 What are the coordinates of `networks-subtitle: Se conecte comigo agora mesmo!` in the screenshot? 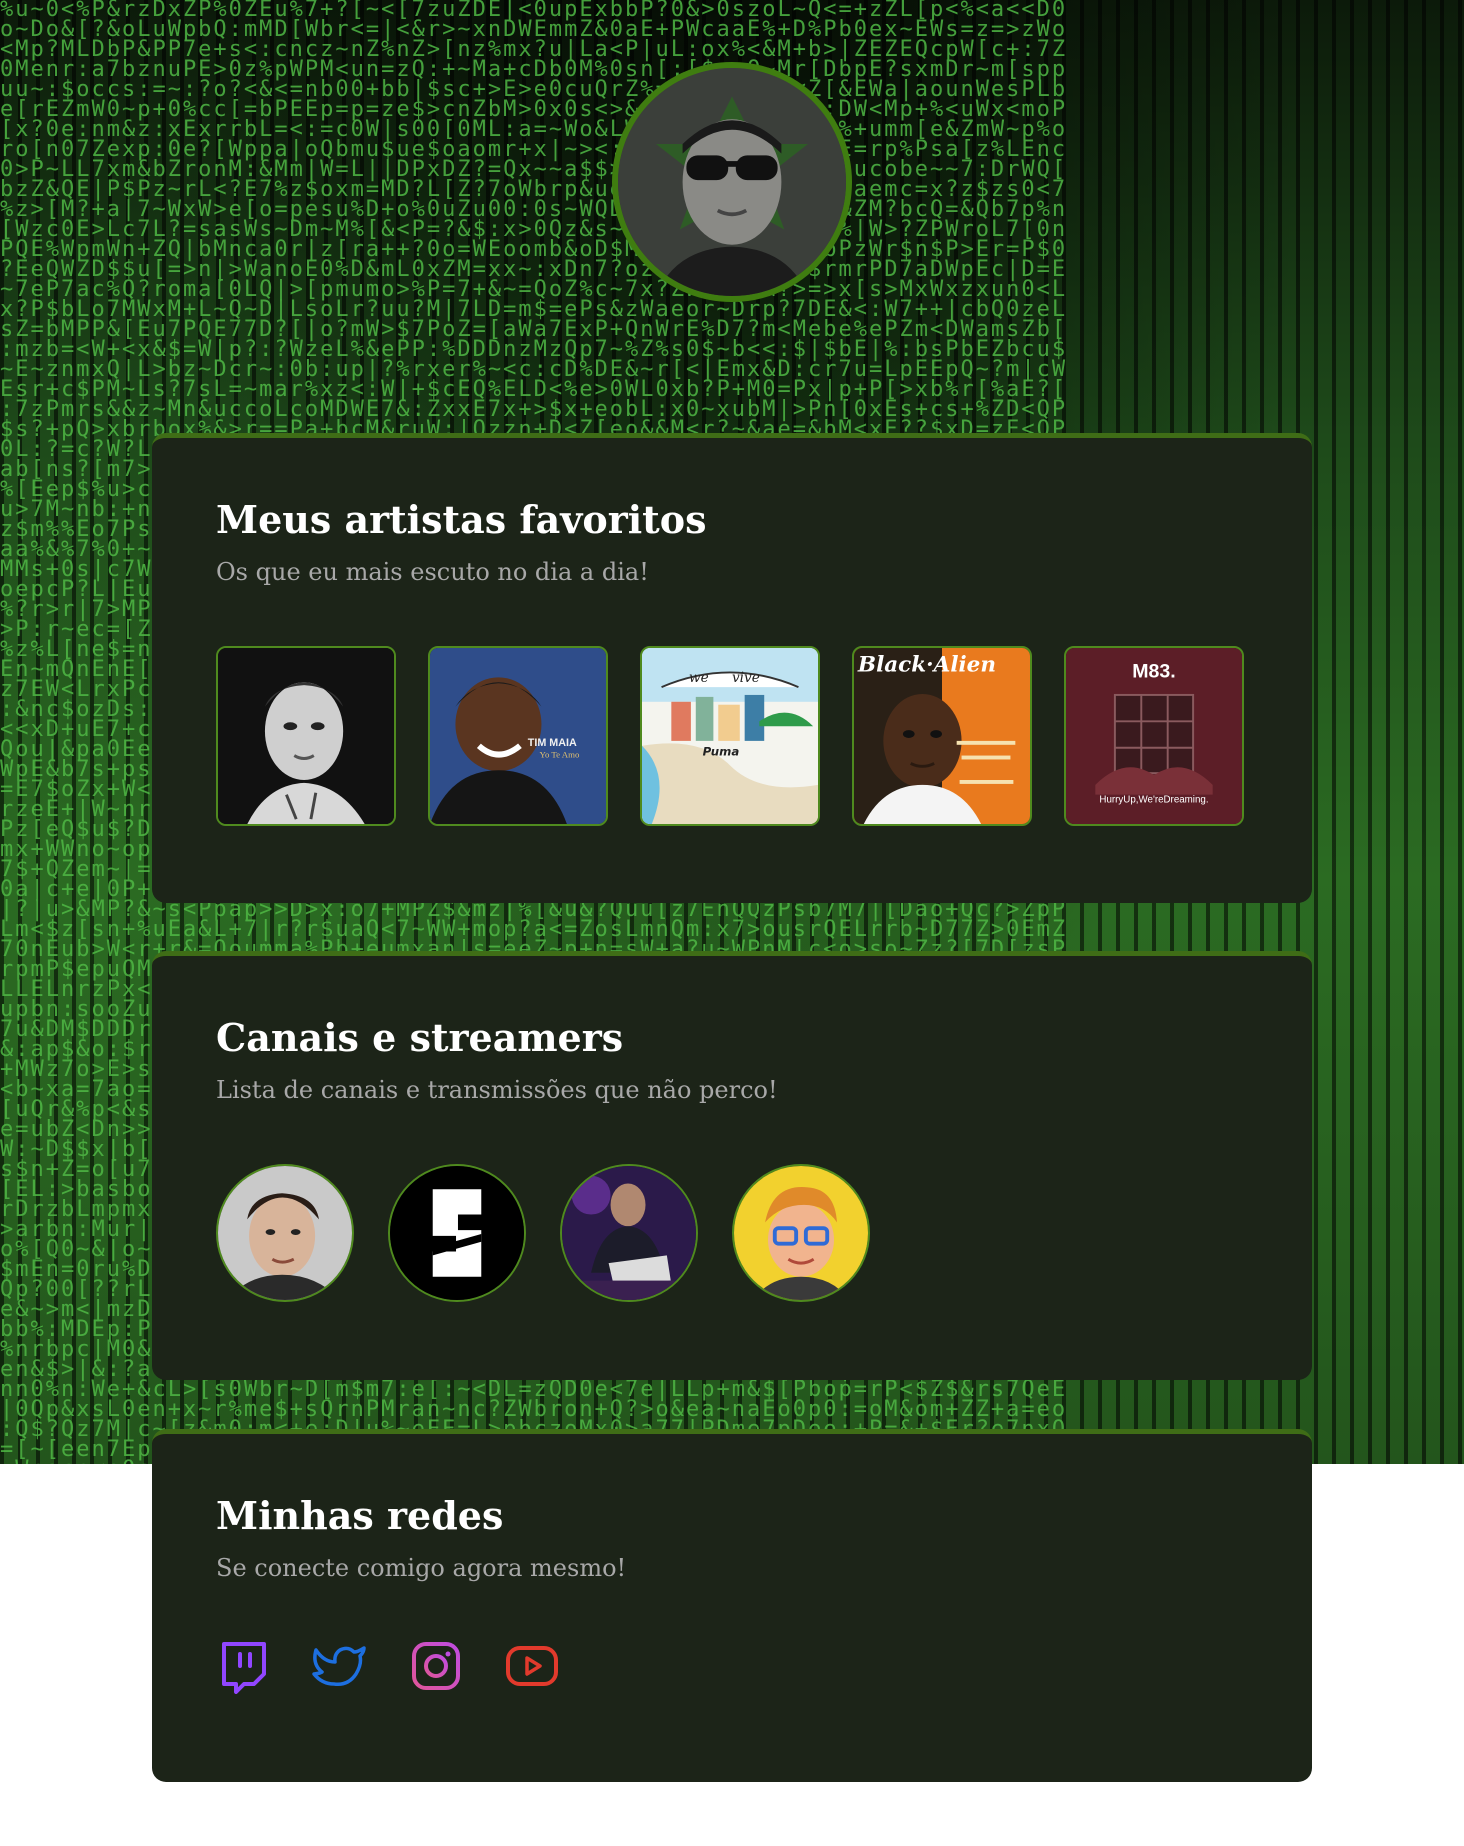 It's located at (421, 1568).